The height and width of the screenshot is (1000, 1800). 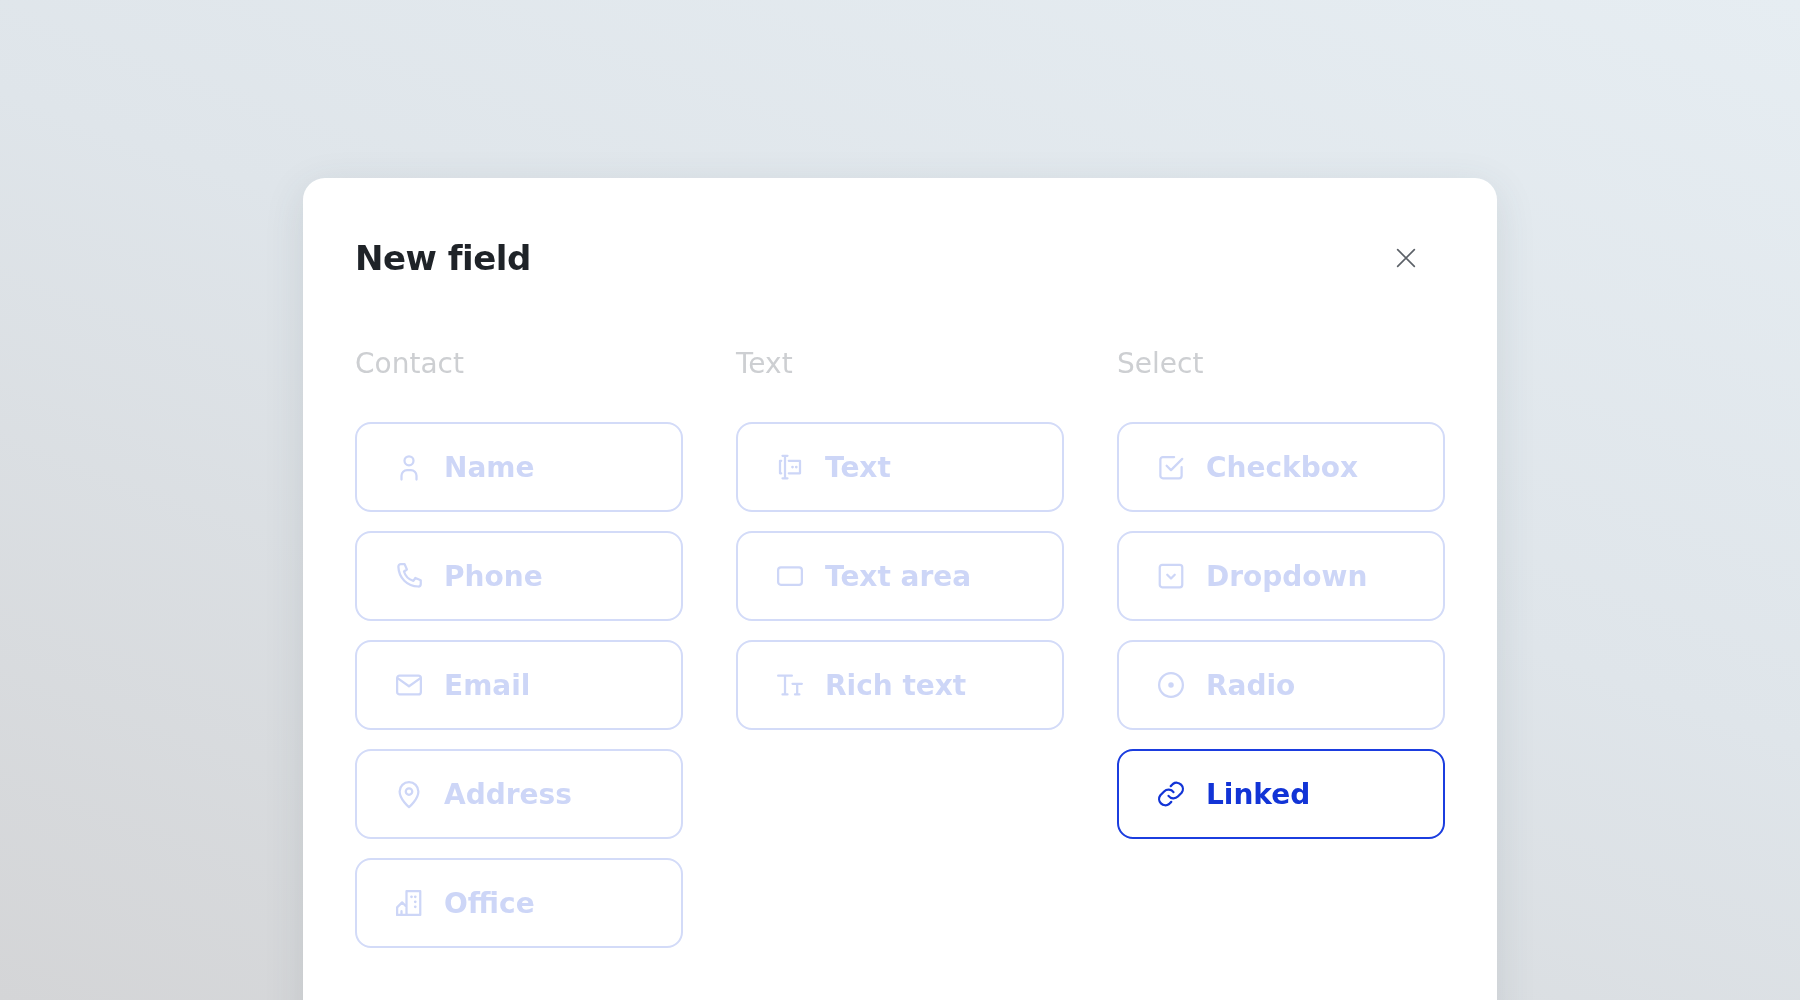 I want to click on building-icon, so click(x=409, y=903).